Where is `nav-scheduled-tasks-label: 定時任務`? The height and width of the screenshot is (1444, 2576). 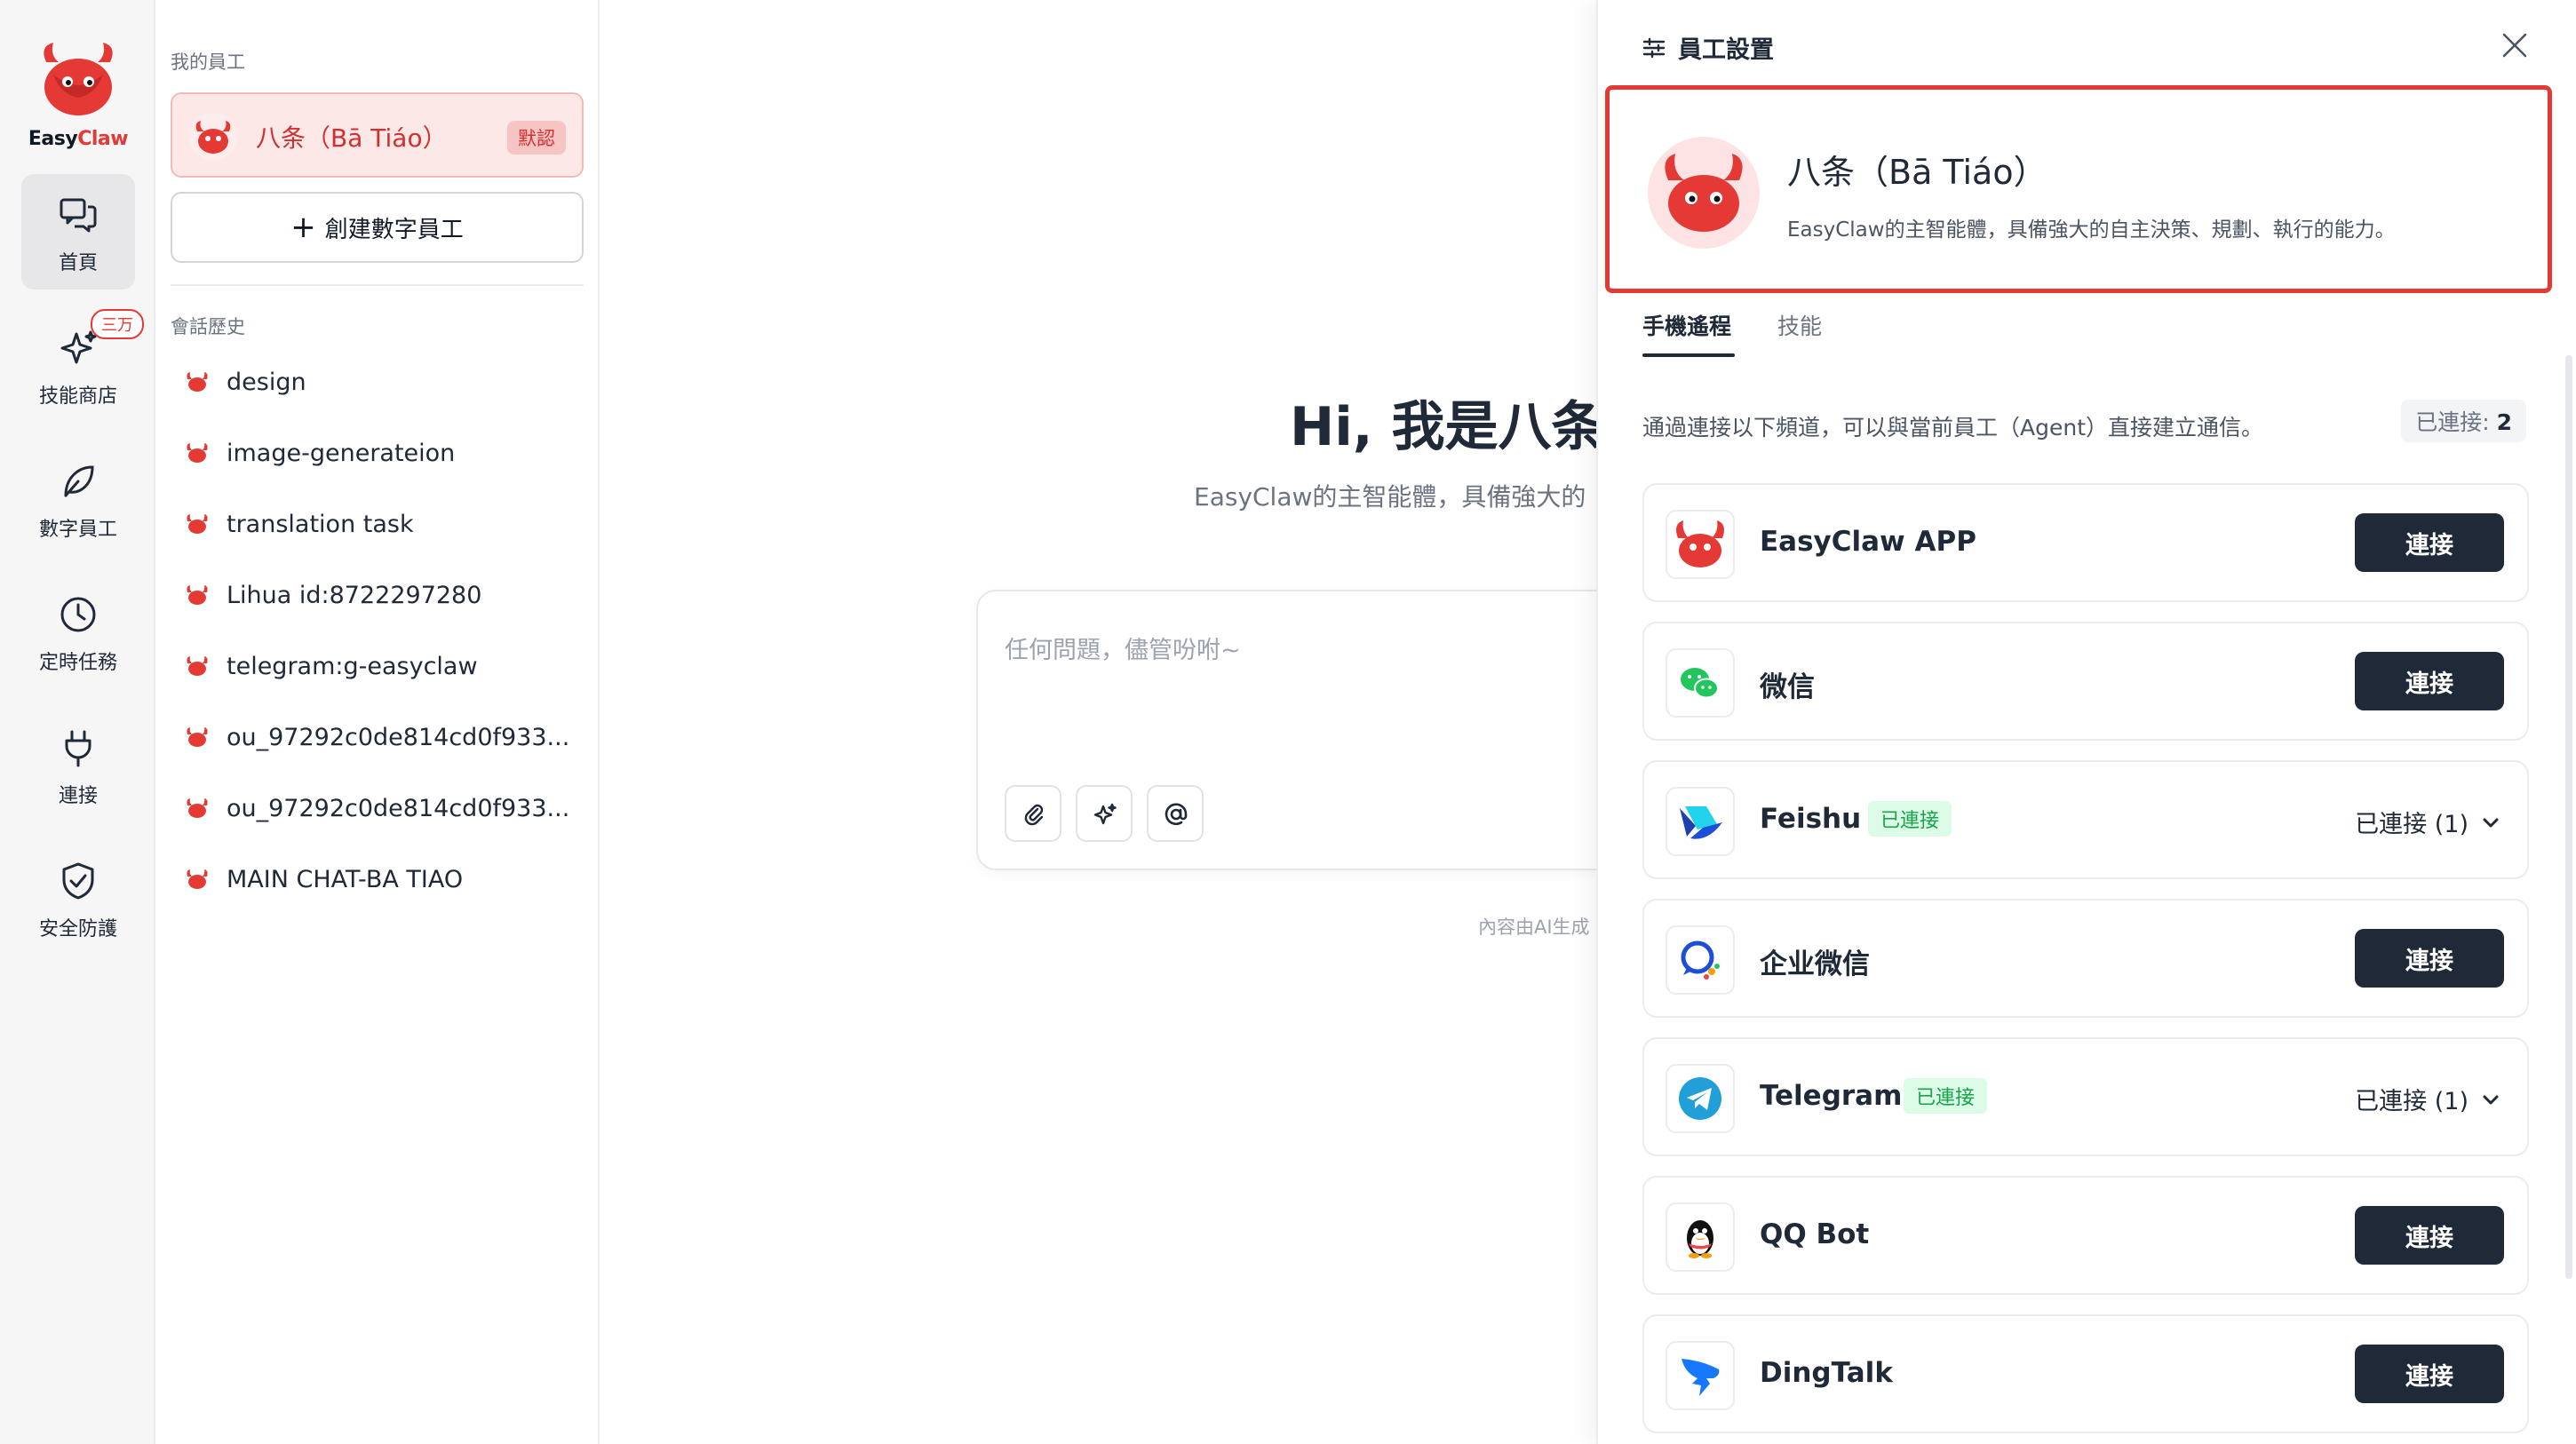 nav-scheduled-tasks-label: 定時任務 is located at coordinates (77, 663).